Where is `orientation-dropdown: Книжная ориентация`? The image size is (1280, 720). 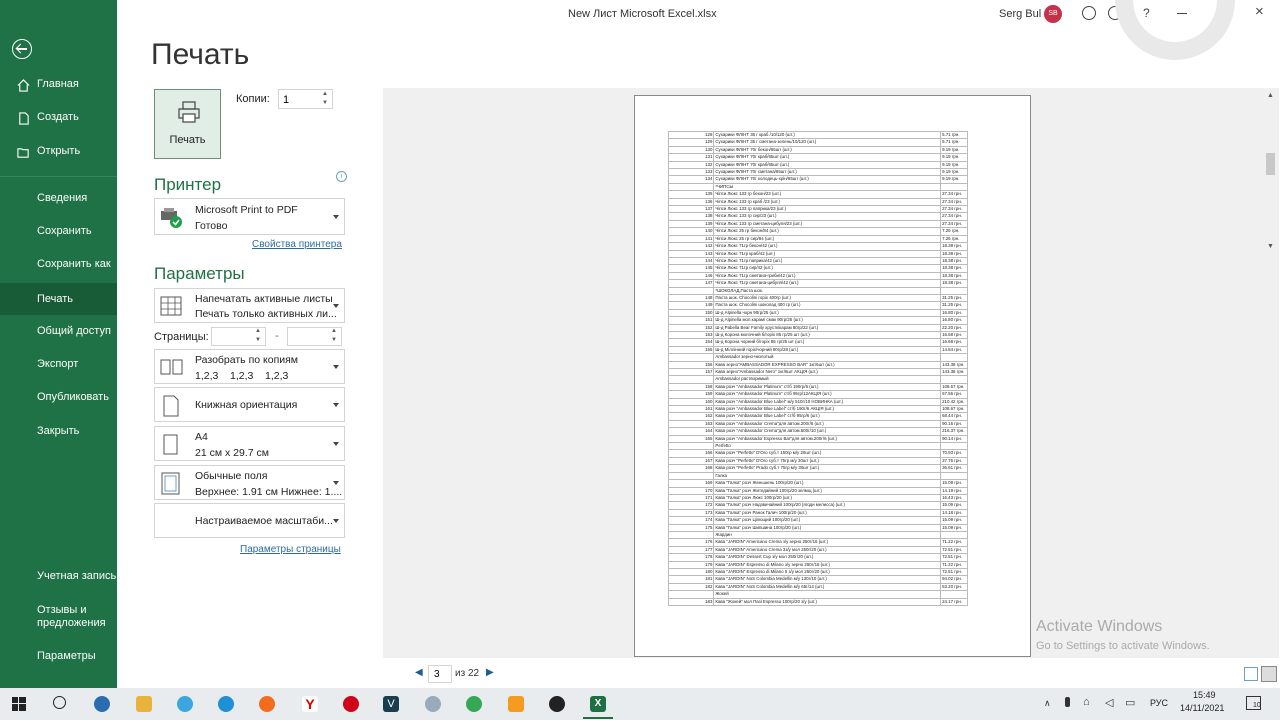
orientation-dropdown: Книжная ориентация is located at coordinates (249, 404).